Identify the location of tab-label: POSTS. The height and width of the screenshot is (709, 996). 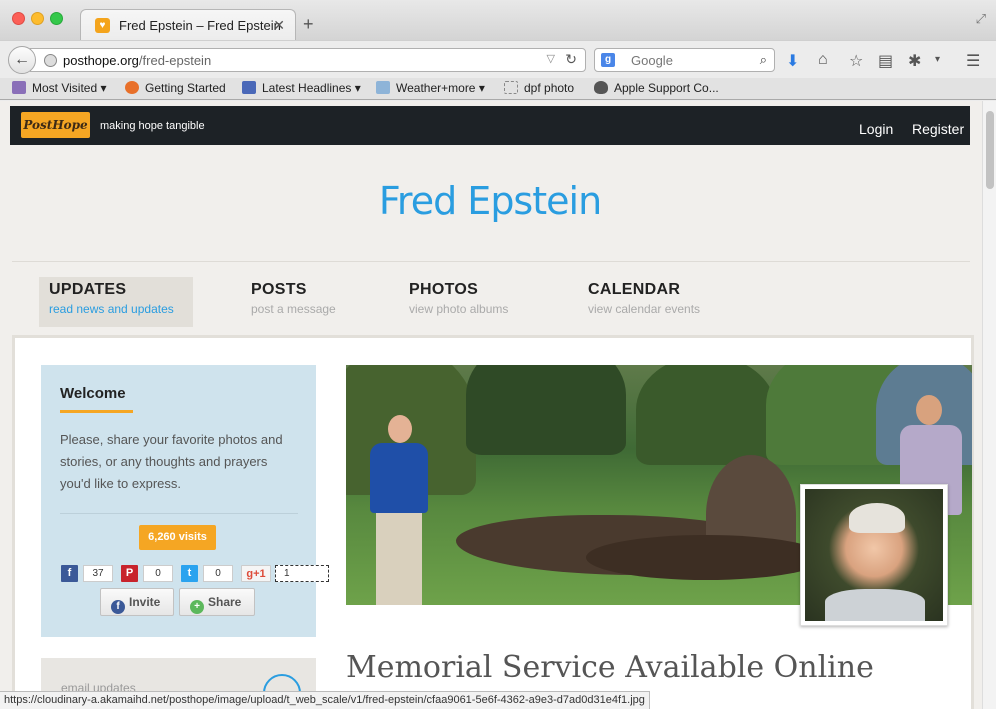
(279, 289).